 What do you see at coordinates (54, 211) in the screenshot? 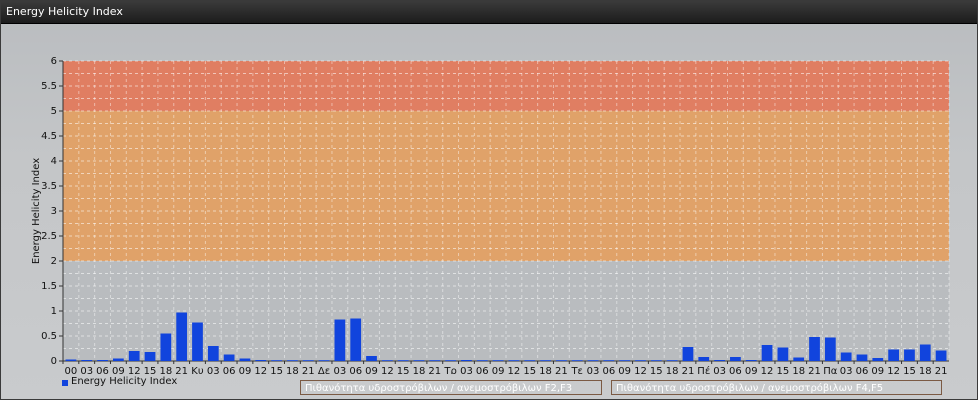
I see `y-tick-label: 3` at bounding box center [54, 211].